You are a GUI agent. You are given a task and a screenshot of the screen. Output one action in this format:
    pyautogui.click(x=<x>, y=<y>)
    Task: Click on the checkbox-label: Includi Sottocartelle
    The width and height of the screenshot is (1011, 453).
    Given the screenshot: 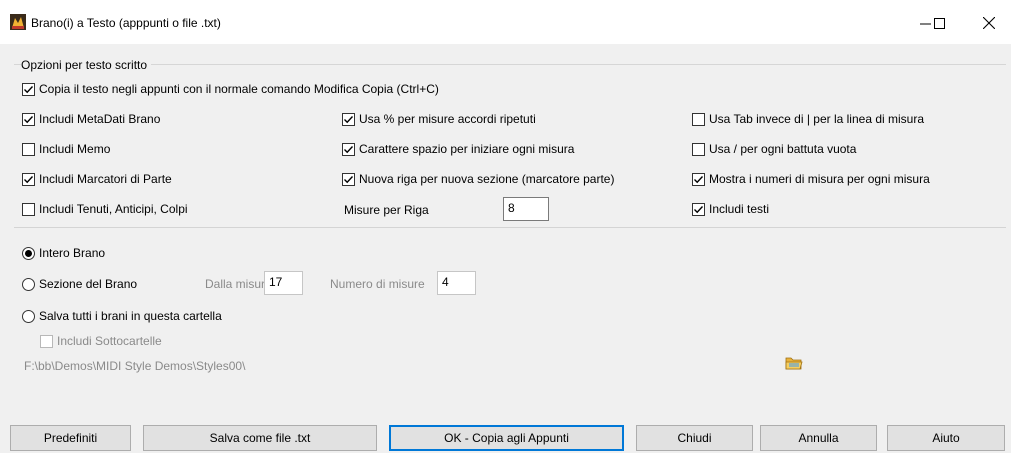 What is the action you would take?
    pyautogui.click(x=109, y=341)
    